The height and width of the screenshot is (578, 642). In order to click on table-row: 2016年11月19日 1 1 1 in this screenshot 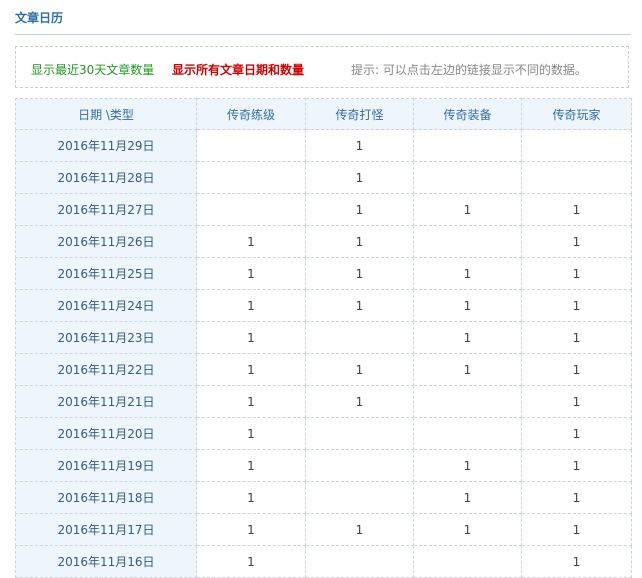, I will do `click(323, 465)`.